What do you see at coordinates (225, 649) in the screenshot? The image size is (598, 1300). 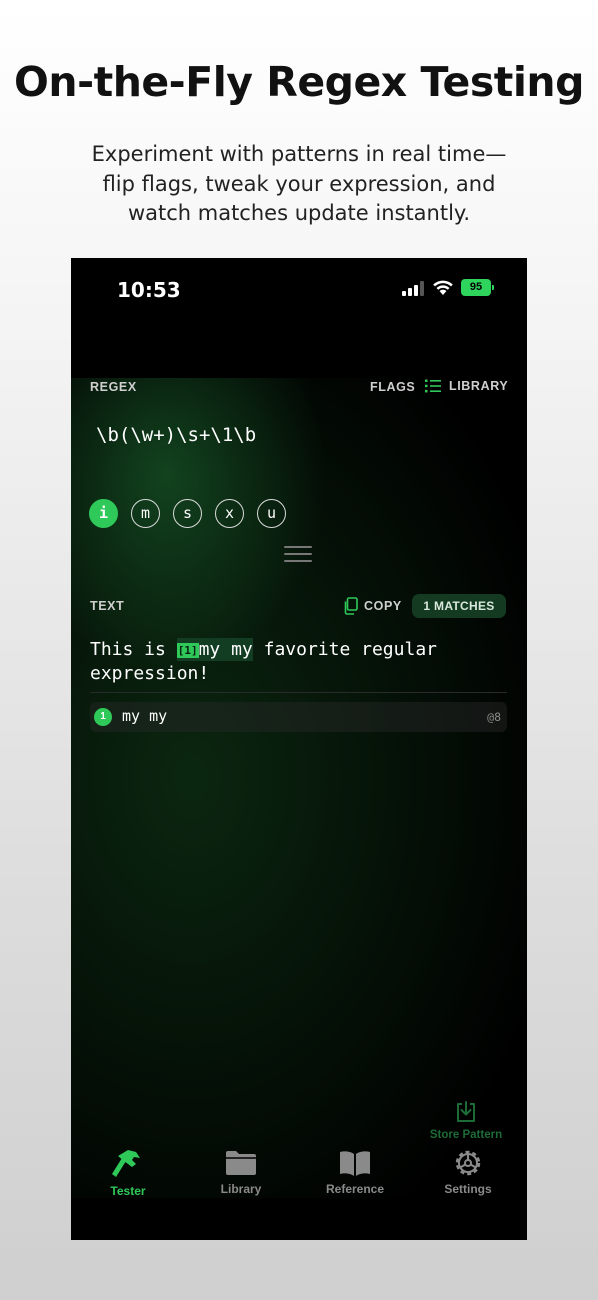 I see `match-highlight-text: my my` at bounding box center [225, 649].